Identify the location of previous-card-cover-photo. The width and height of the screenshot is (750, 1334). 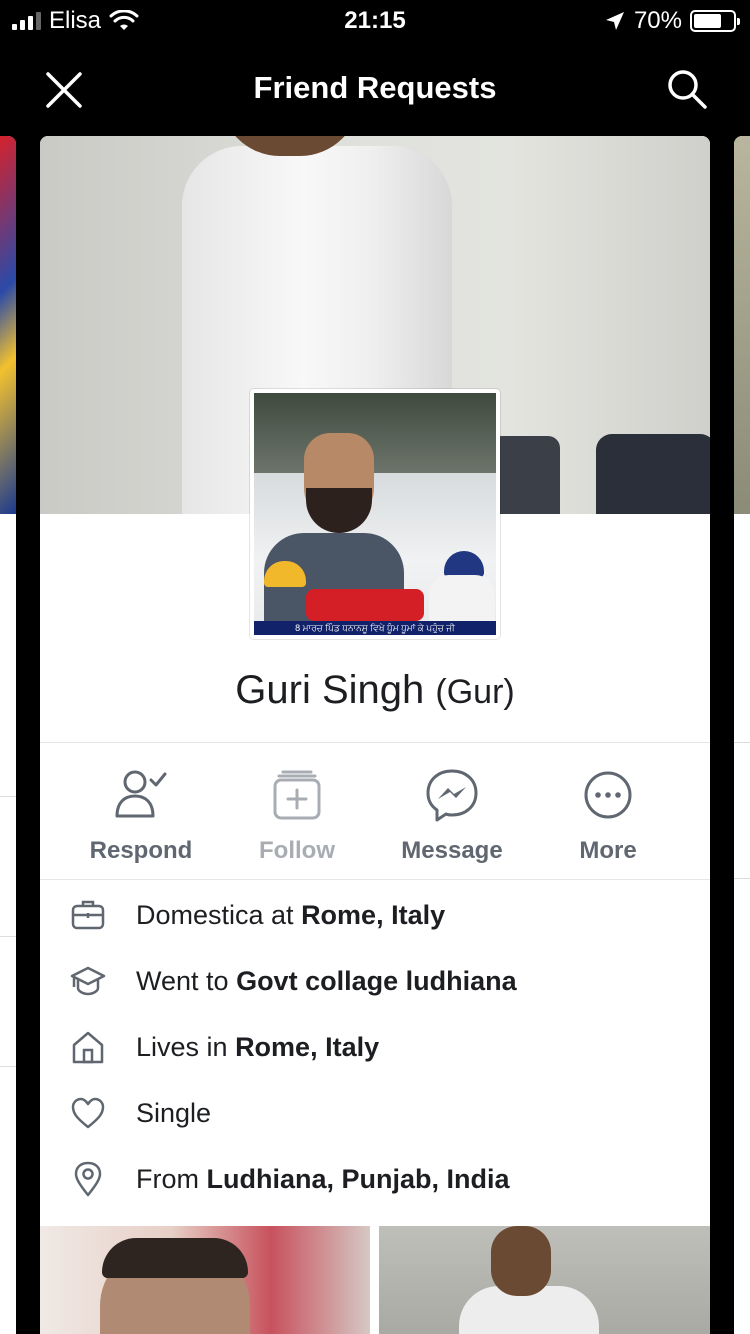
(8, 325).